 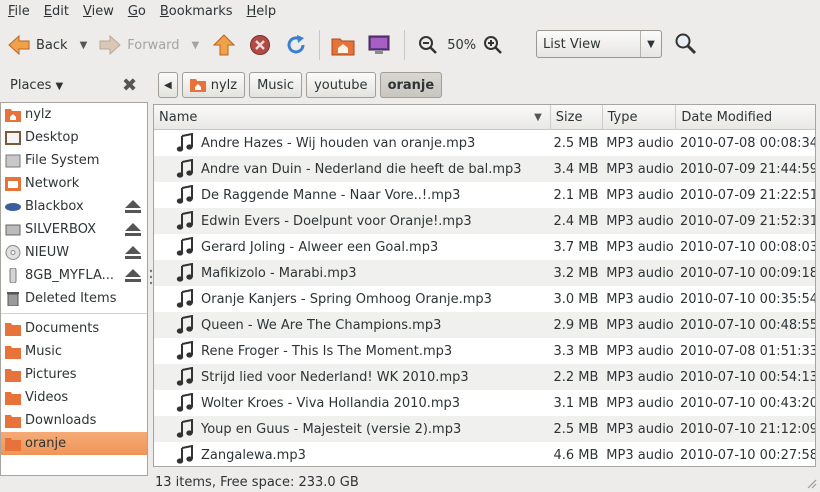 What do you see at coordinates (74, 137) in the screenshot?
I see `sidebar-item-desktop: Desktop` at bounding box center [74, 137].